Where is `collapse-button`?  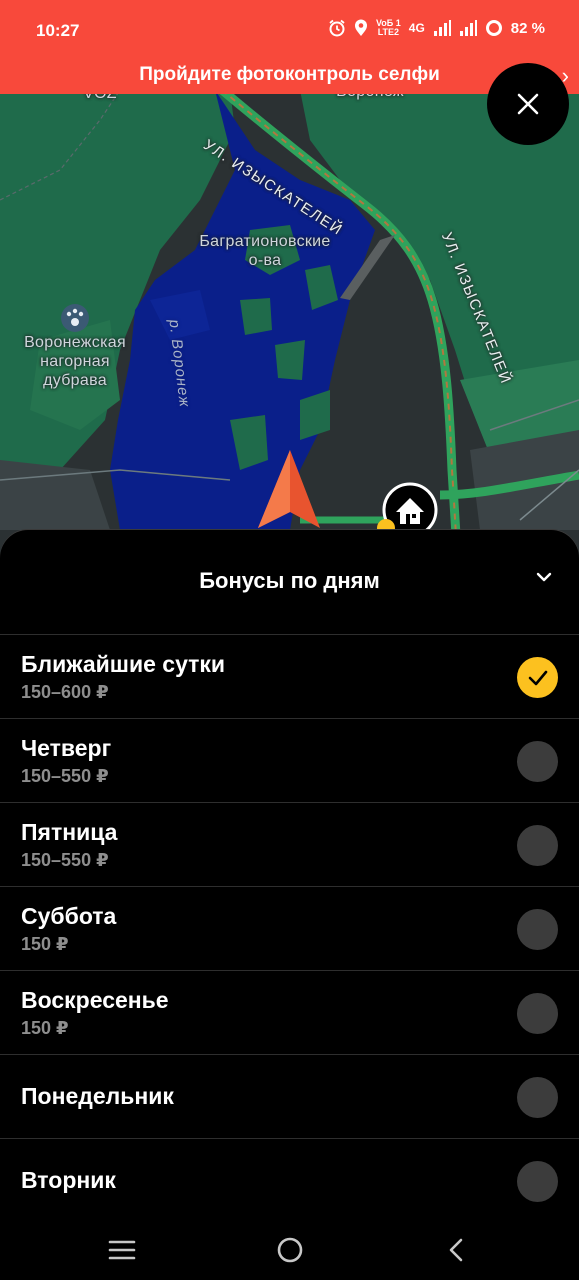 collapse-button is located at coordinates (544, 579).